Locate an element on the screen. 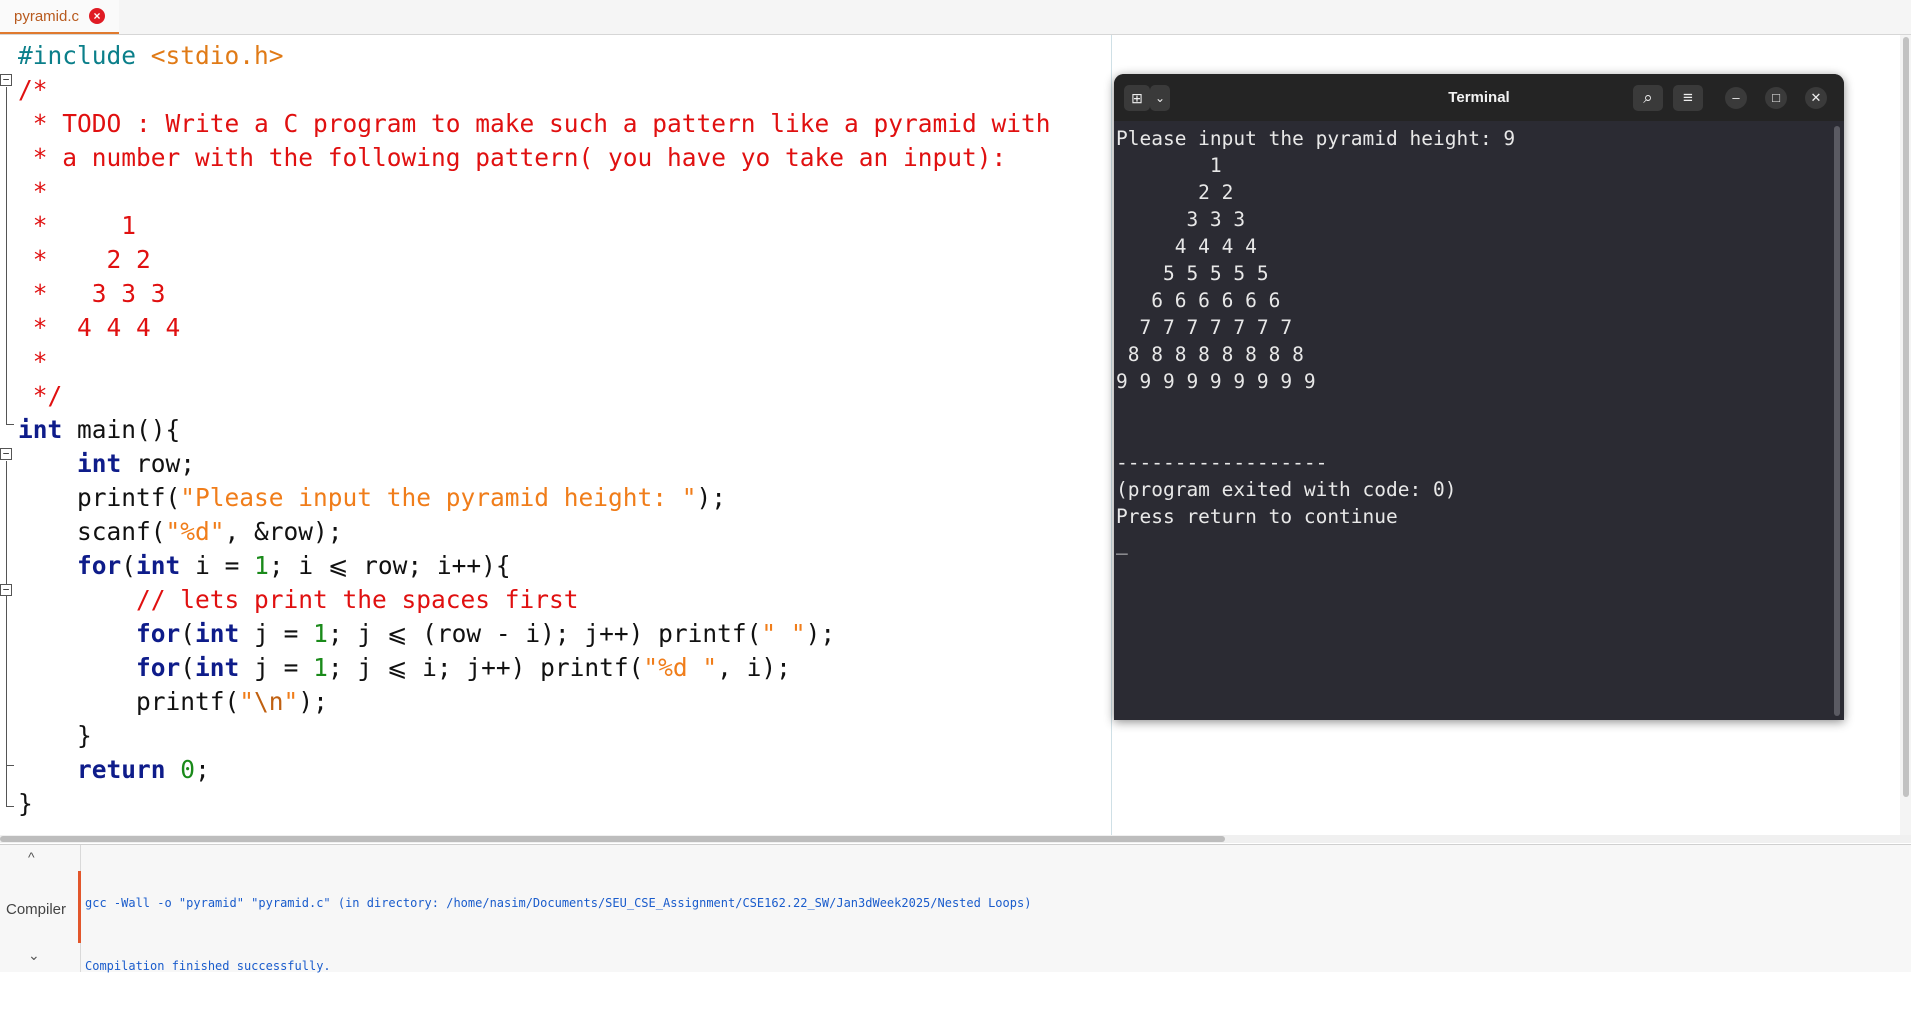 The image size is (1911, 1019). terminal-line: 2 2 is located at coordinates (1175, 192).